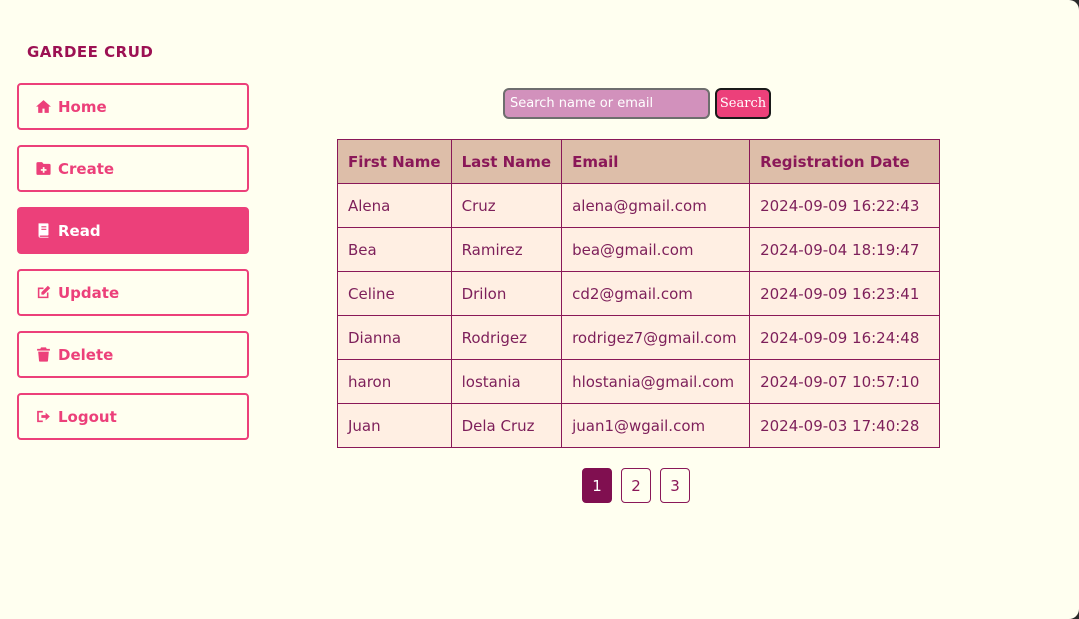  Describe the element at coordinates (506, 293) in the screenshot. I see `cell-last-name: Drilon` at that location.